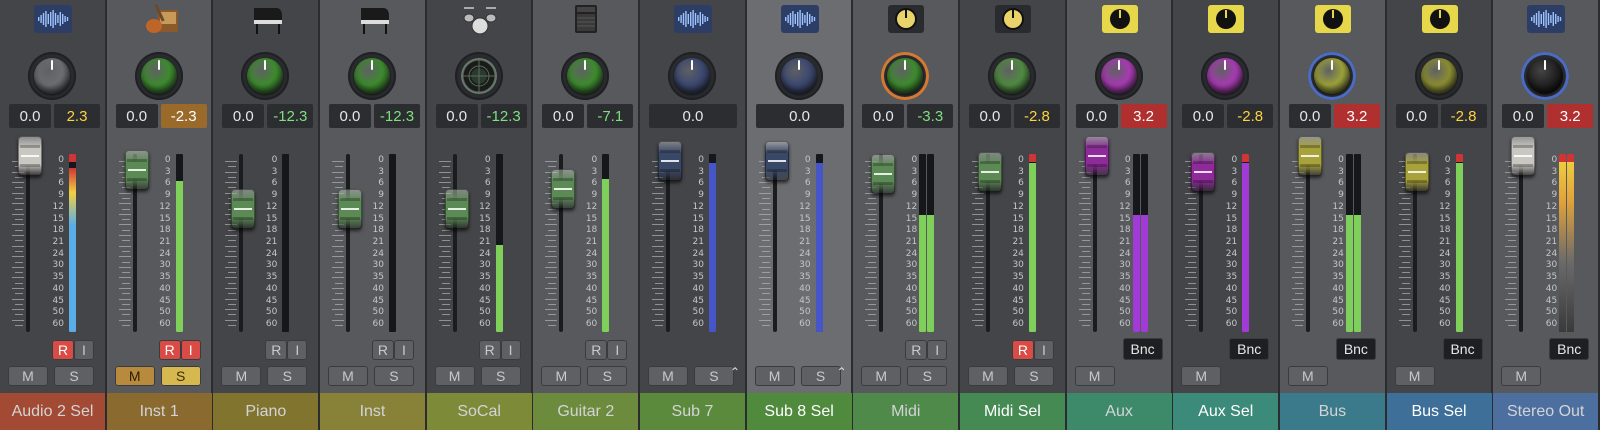 The height and width of the screenshot is (430, 1600). Describe the element at coordinates (479, 411) in the screenshot. I see `channel-name: SoCal` at that location.